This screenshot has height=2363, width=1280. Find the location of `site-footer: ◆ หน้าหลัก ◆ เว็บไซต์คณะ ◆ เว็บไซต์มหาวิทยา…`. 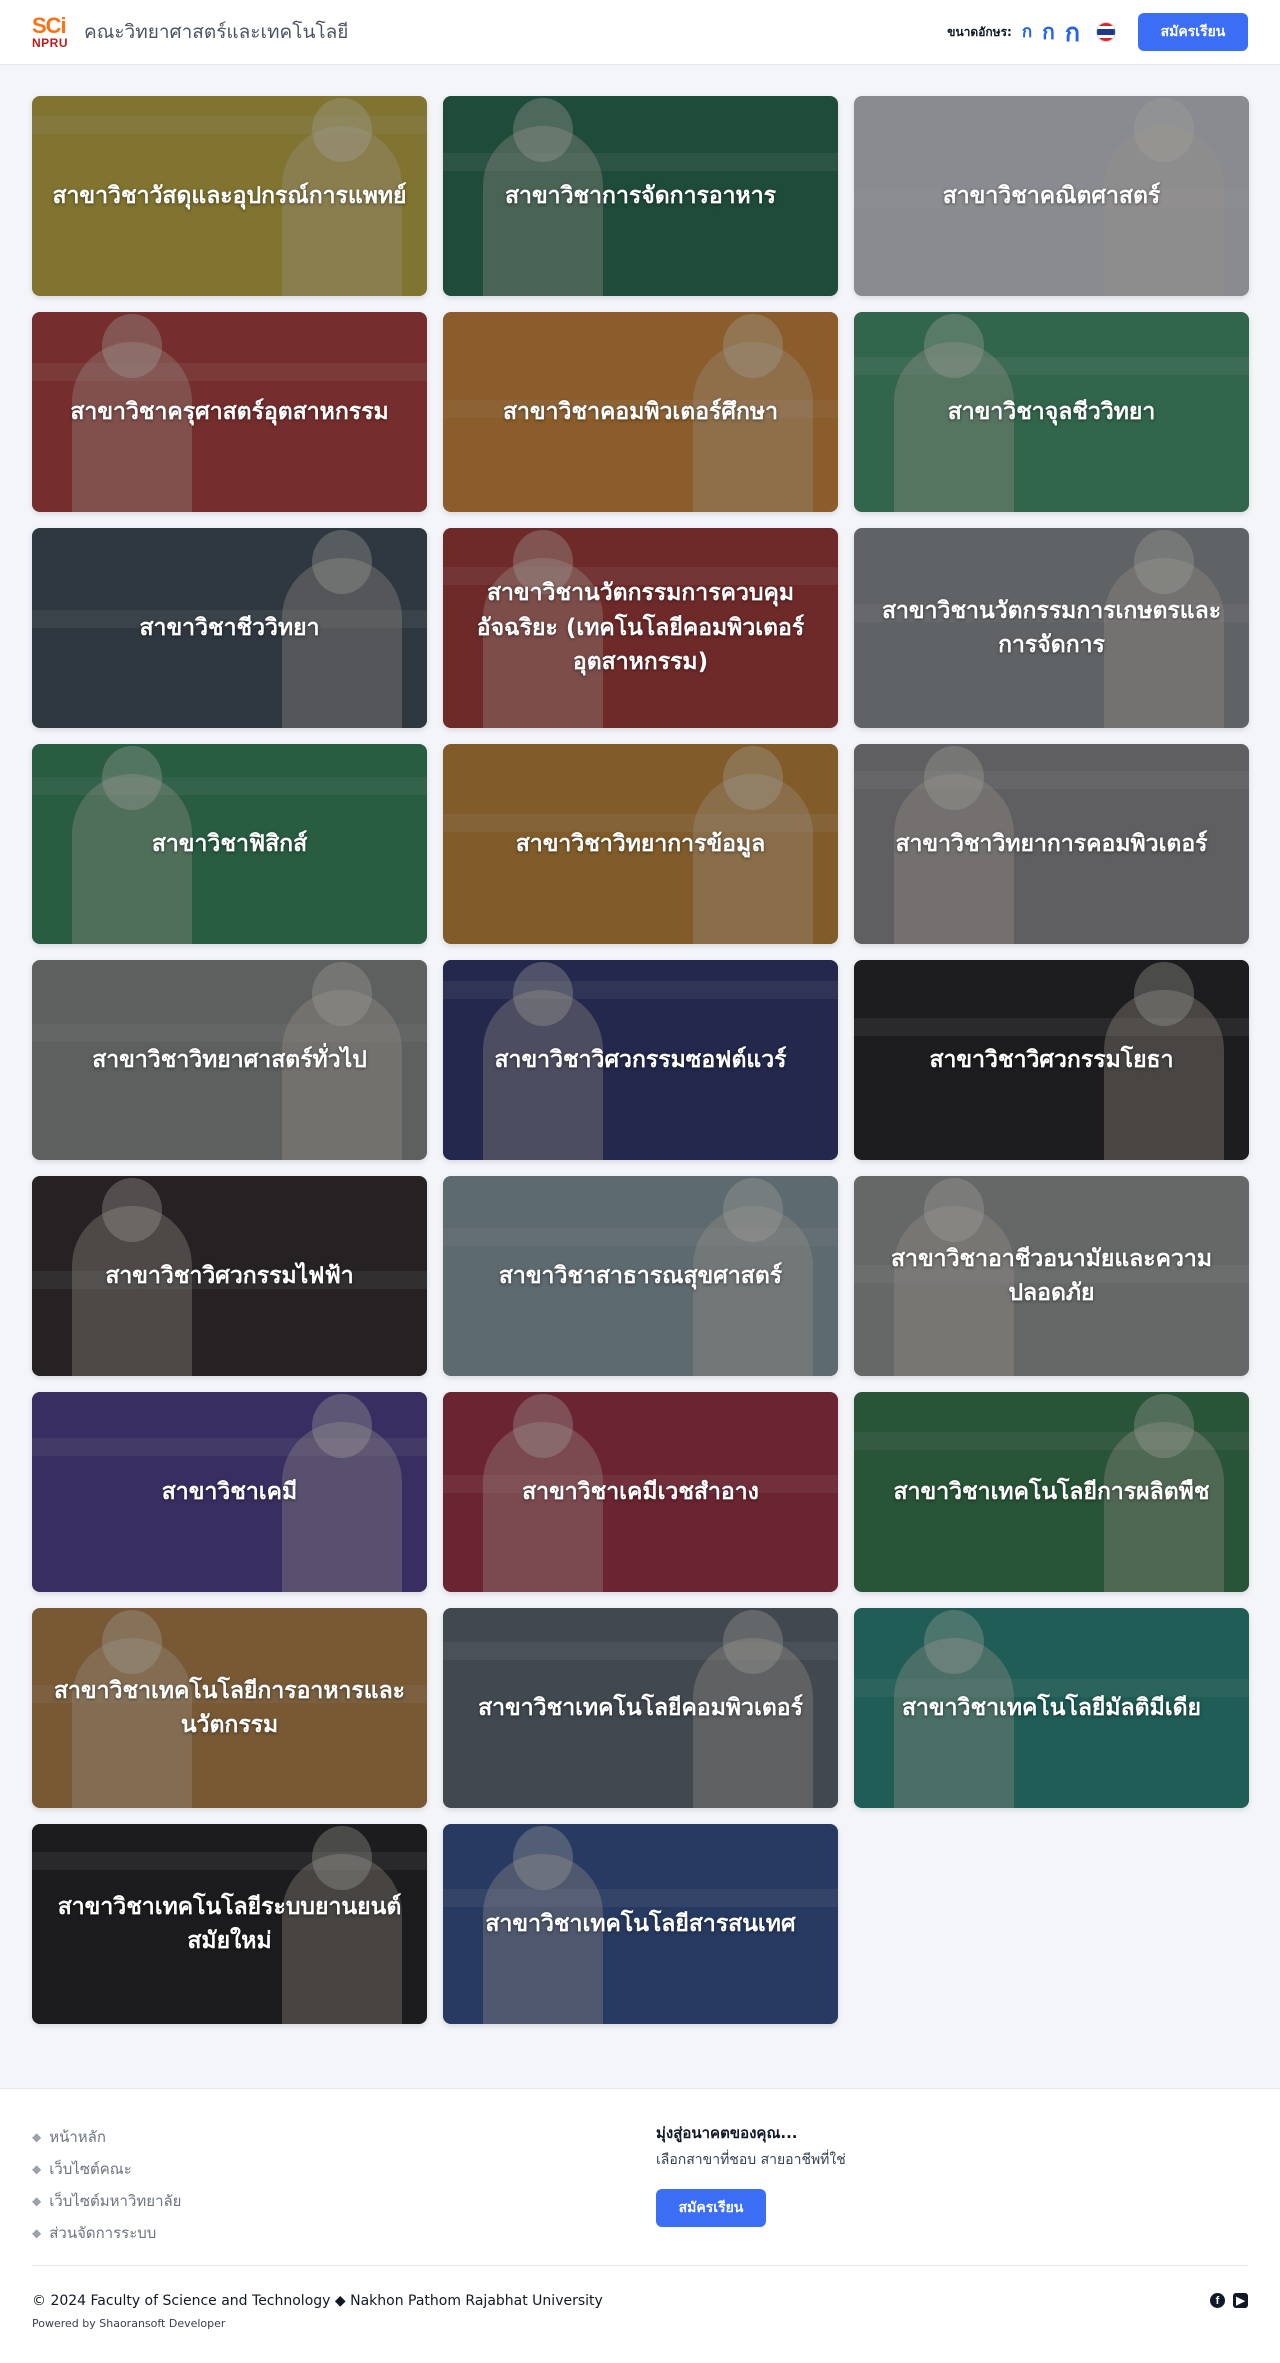

site-footer: ◆ หน้าหลัก ◆ เว็บไซต์คณะ ◆ เว็บไซต์มหาวิทยา… is located at coordinates (640, 2225).